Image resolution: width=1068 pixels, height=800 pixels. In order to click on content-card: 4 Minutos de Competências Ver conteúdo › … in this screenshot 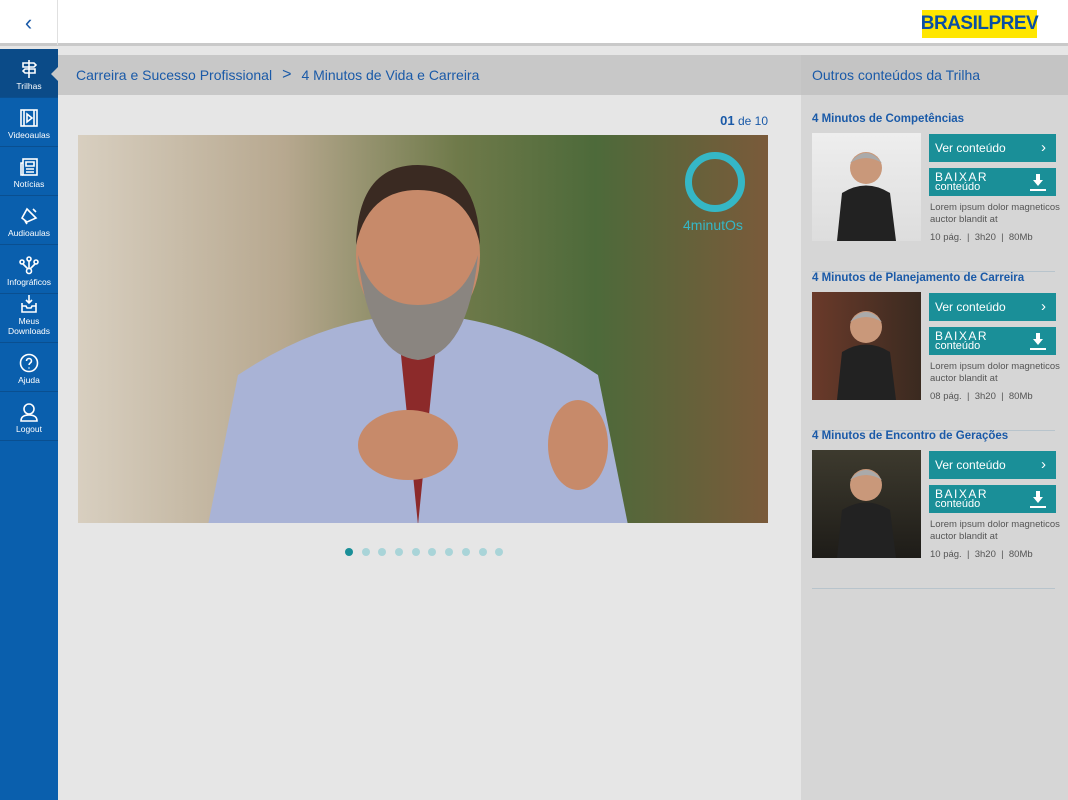, I will do `click(936, 192)`.